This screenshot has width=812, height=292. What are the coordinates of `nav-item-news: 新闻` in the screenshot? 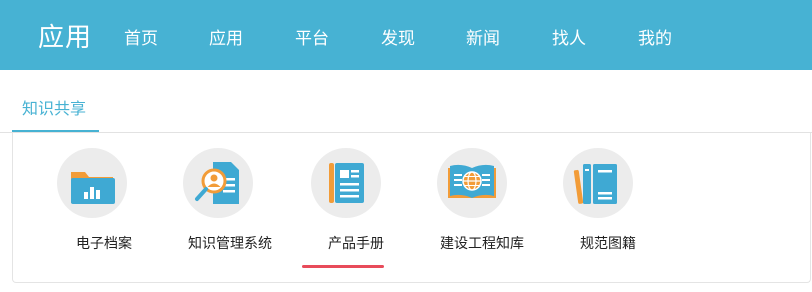 It's located at (483, 36).